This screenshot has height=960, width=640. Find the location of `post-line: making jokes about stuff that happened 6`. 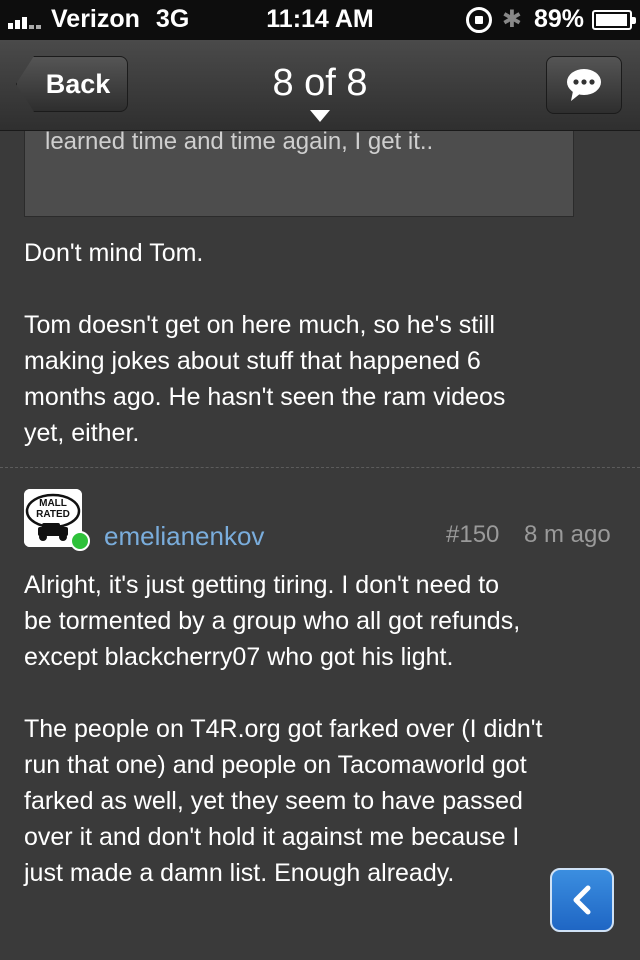

post-line: making jokes about stuff that happened 6 is located at coordinates (252, 361).